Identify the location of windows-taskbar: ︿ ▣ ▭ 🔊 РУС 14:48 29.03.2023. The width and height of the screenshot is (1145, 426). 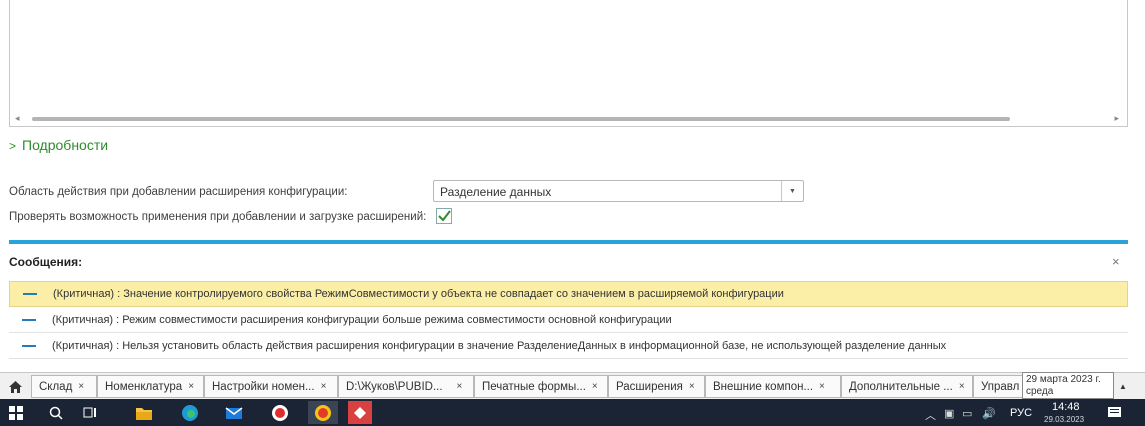
(572, 412).